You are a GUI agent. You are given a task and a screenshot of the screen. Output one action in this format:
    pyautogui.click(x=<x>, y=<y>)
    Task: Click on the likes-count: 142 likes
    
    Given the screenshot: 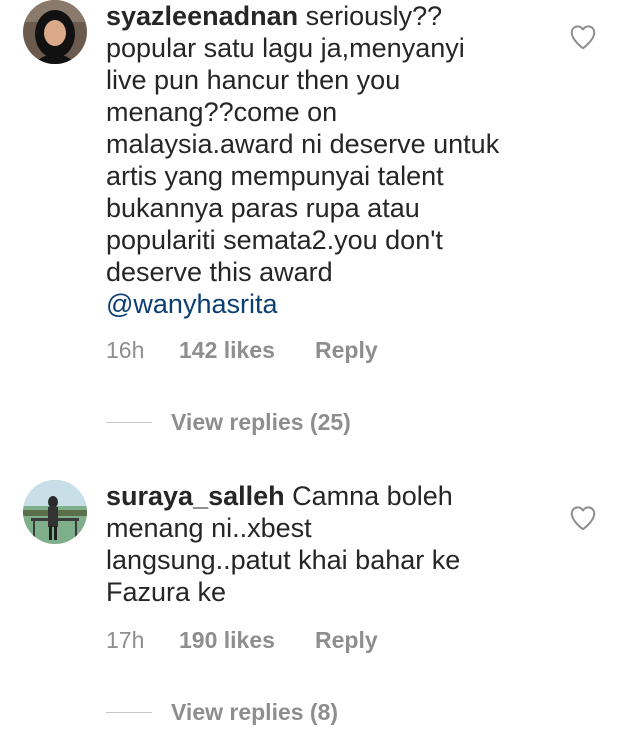 What is the action you would take?
    pyautogui.click(x=247, y=350)
    